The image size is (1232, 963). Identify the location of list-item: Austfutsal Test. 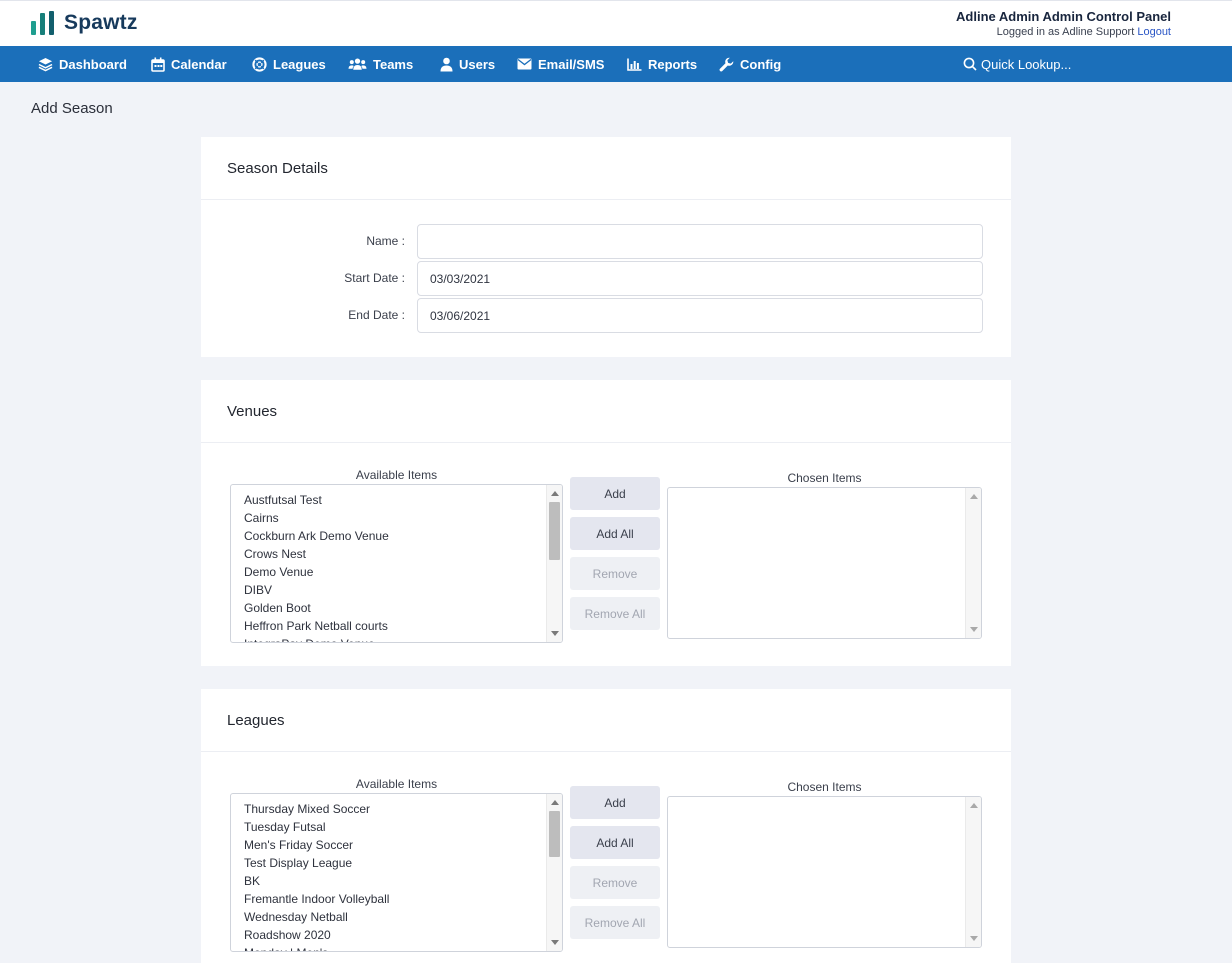
(403, 500).